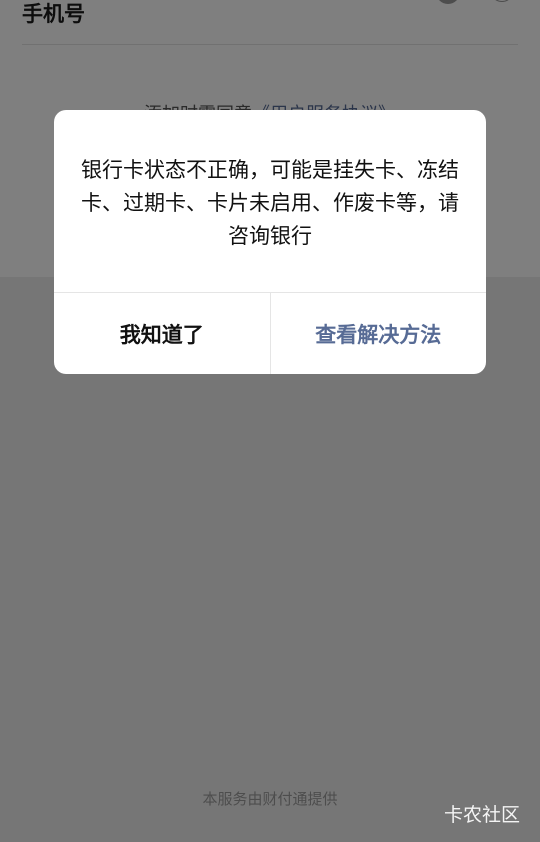 The image size is (540, 842). I want to click on dialog-message: 银行卡状态不正确，可能是挂失卡、冻结卡、过期卡、卡片未启用、作废卡等，请咨询银行, so click(270, 203).